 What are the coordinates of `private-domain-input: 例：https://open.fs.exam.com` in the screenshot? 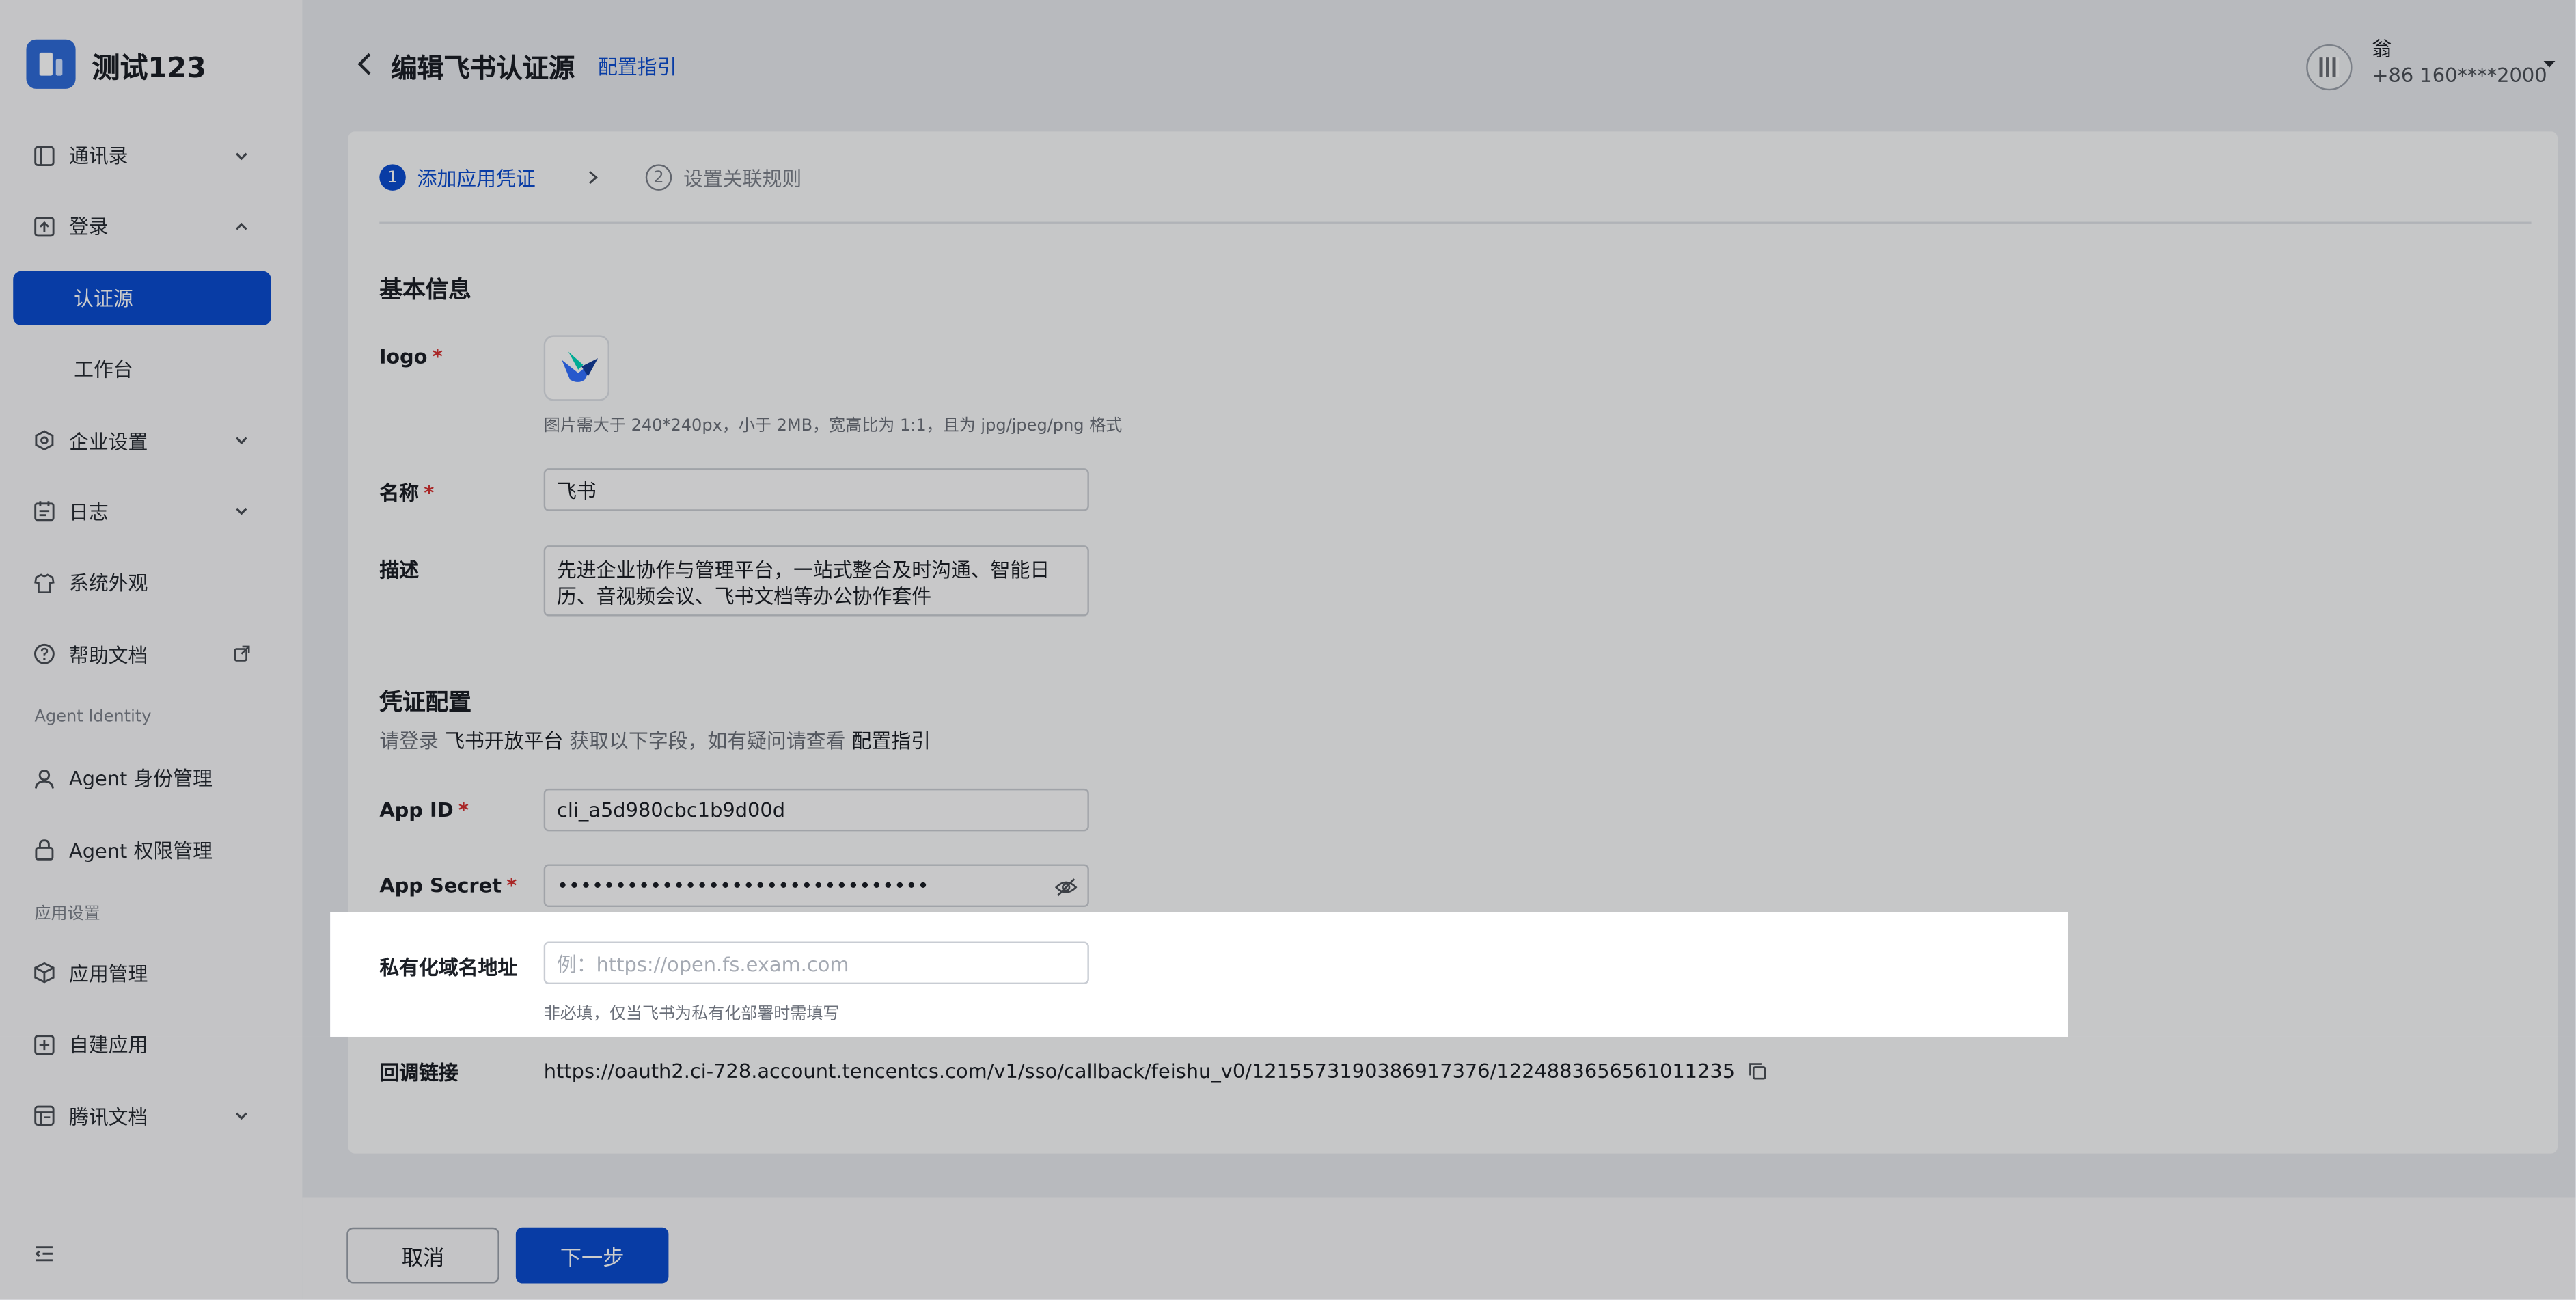 It's located at (816, 962).